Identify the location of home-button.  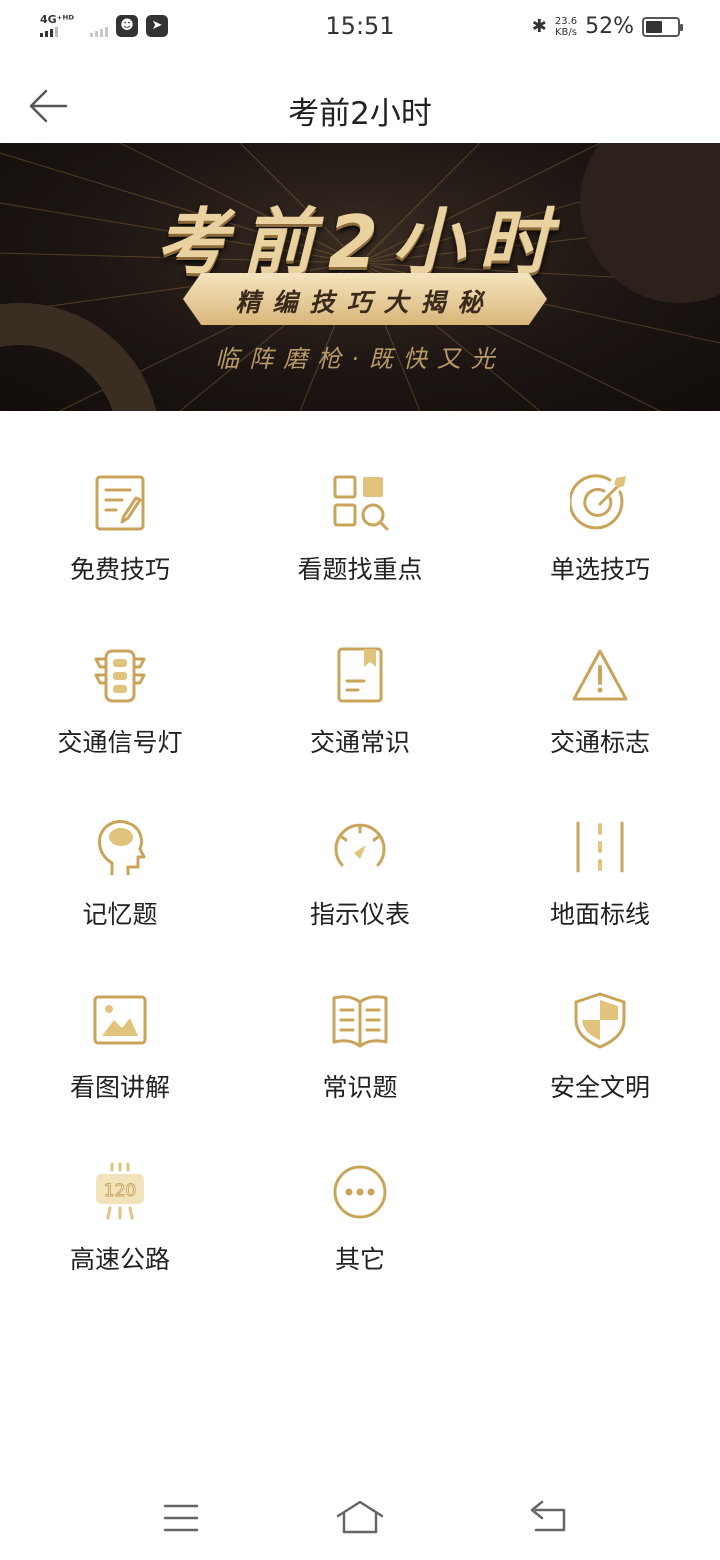
(360, 1518).